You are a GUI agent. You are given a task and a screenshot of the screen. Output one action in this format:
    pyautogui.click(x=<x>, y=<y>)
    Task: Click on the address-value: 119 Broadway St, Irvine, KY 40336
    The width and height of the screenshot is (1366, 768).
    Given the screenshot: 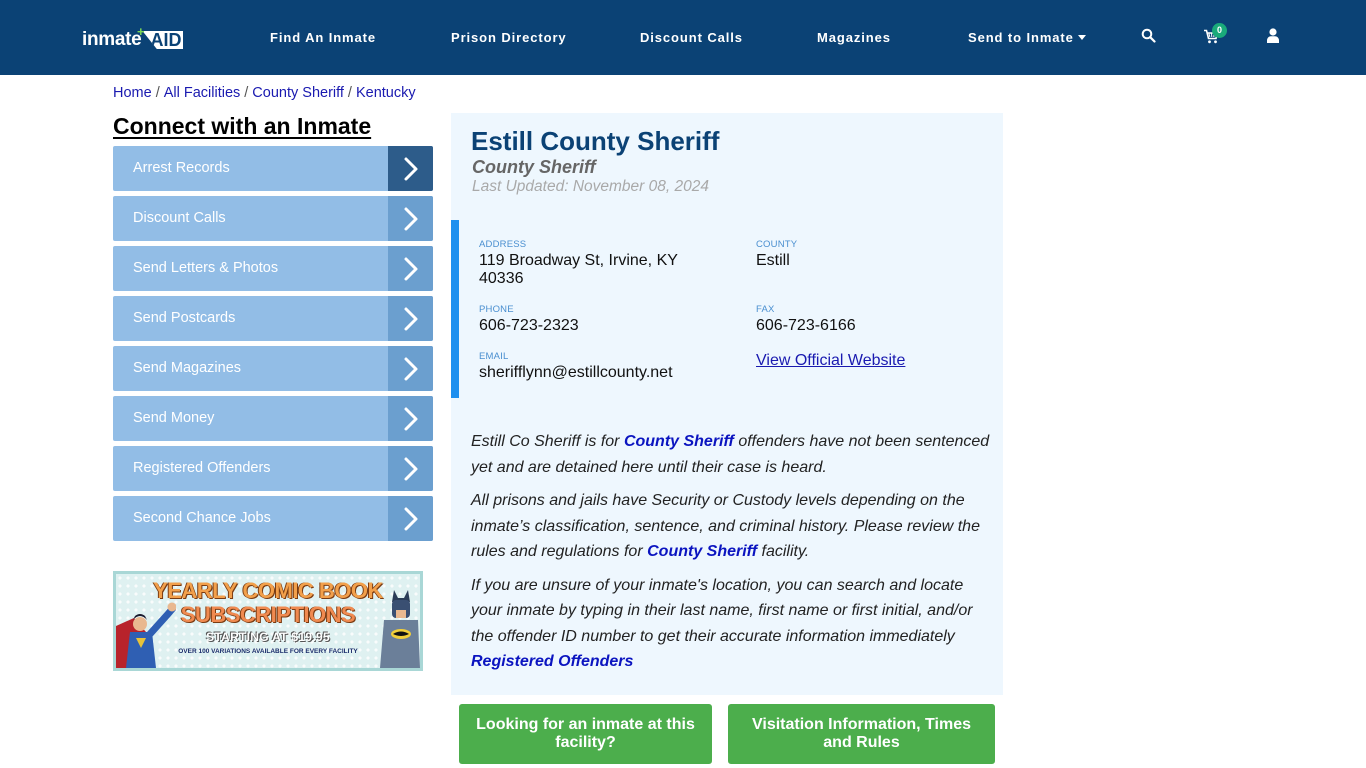 What is the action you would take?
    pyautogui.click(x=578, y=269)
    